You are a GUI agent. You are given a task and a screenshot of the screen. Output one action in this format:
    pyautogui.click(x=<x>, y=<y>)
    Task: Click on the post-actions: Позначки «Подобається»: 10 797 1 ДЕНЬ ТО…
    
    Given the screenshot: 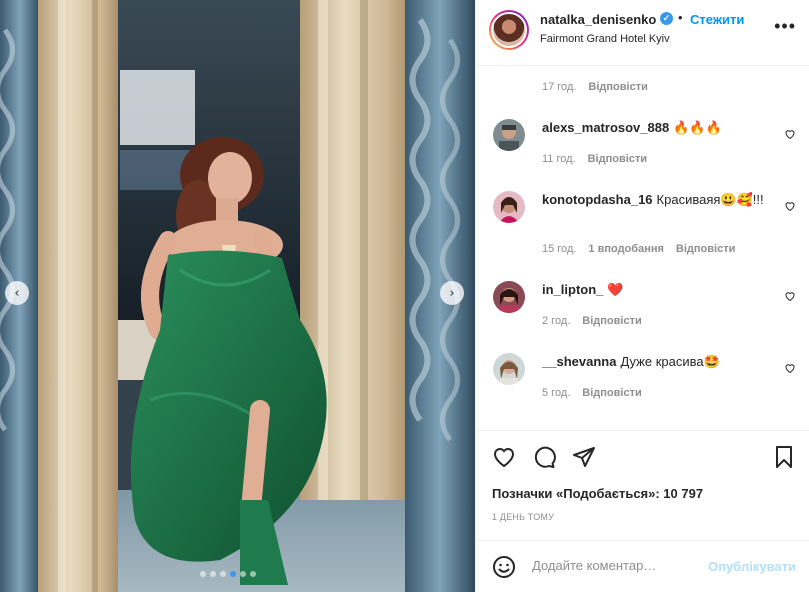 What is the action you would take?
    pyautogui.click(x=642, y=485)
    